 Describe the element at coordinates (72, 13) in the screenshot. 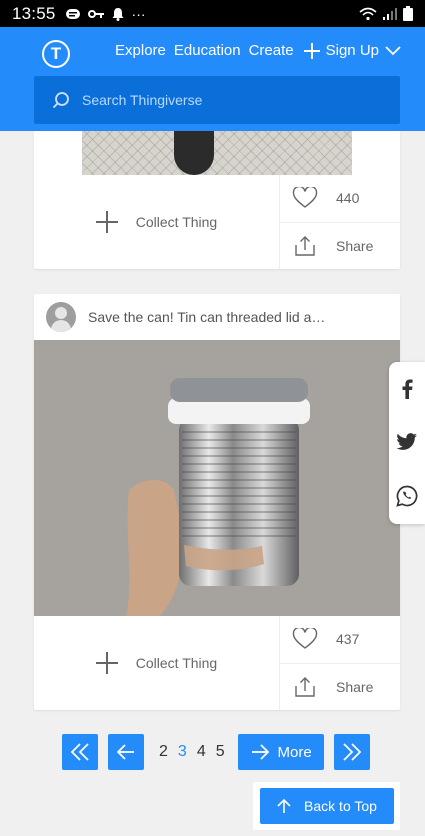

I see `message-icon` at that location.